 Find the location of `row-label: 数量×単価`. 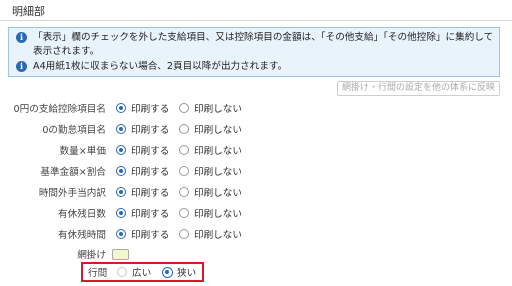

row-label: 数量×単価 is located at coordinates (82, 151).